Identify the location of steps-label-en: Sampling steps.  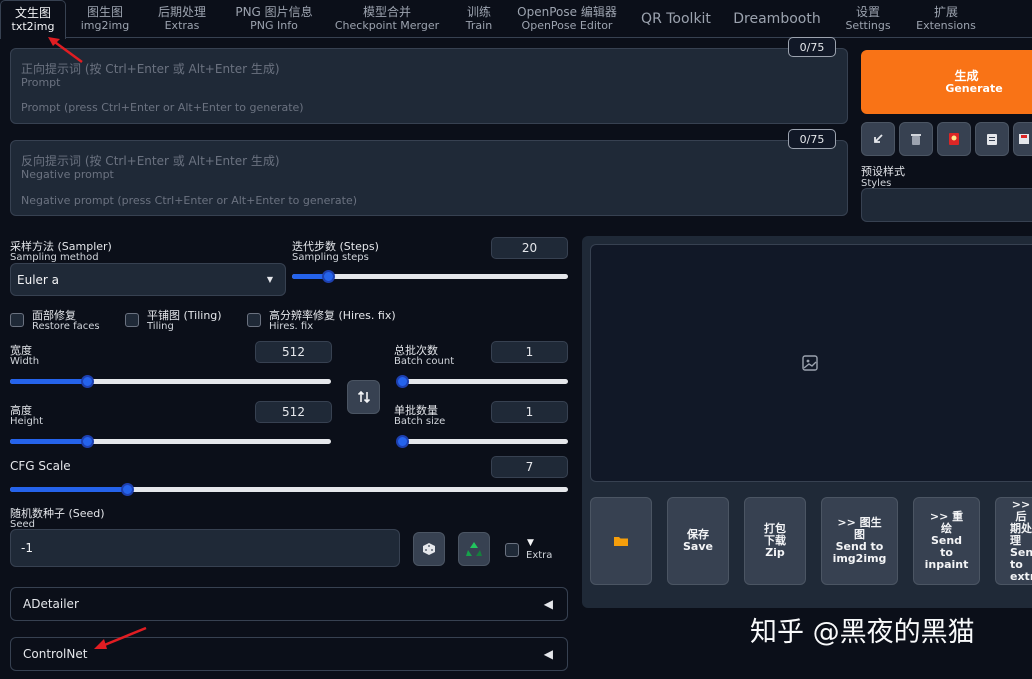
(330, 257).